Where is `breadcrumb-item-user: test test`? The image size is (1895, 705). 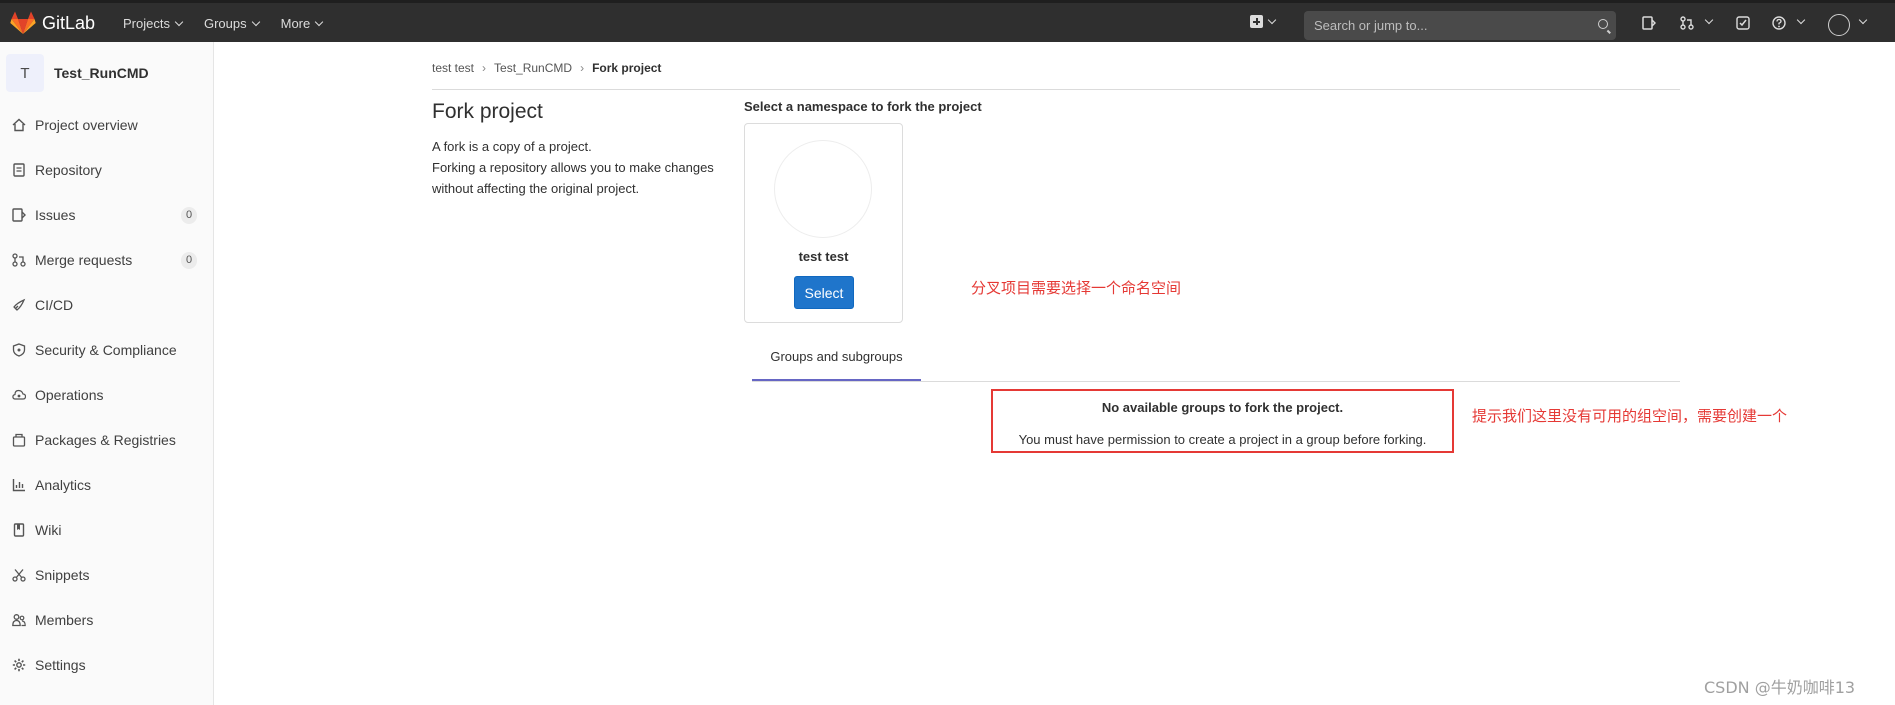
breadcrumb-item-user: test test is located at coordinates (453, 68).